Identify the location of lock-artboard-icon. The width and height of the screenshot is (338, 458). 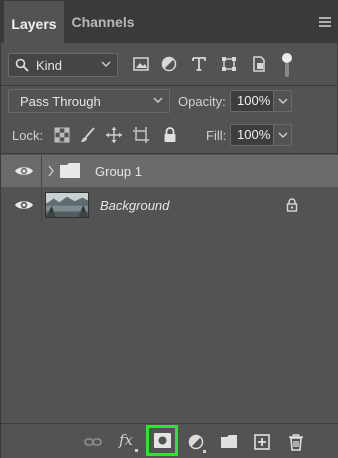
(141, 135).